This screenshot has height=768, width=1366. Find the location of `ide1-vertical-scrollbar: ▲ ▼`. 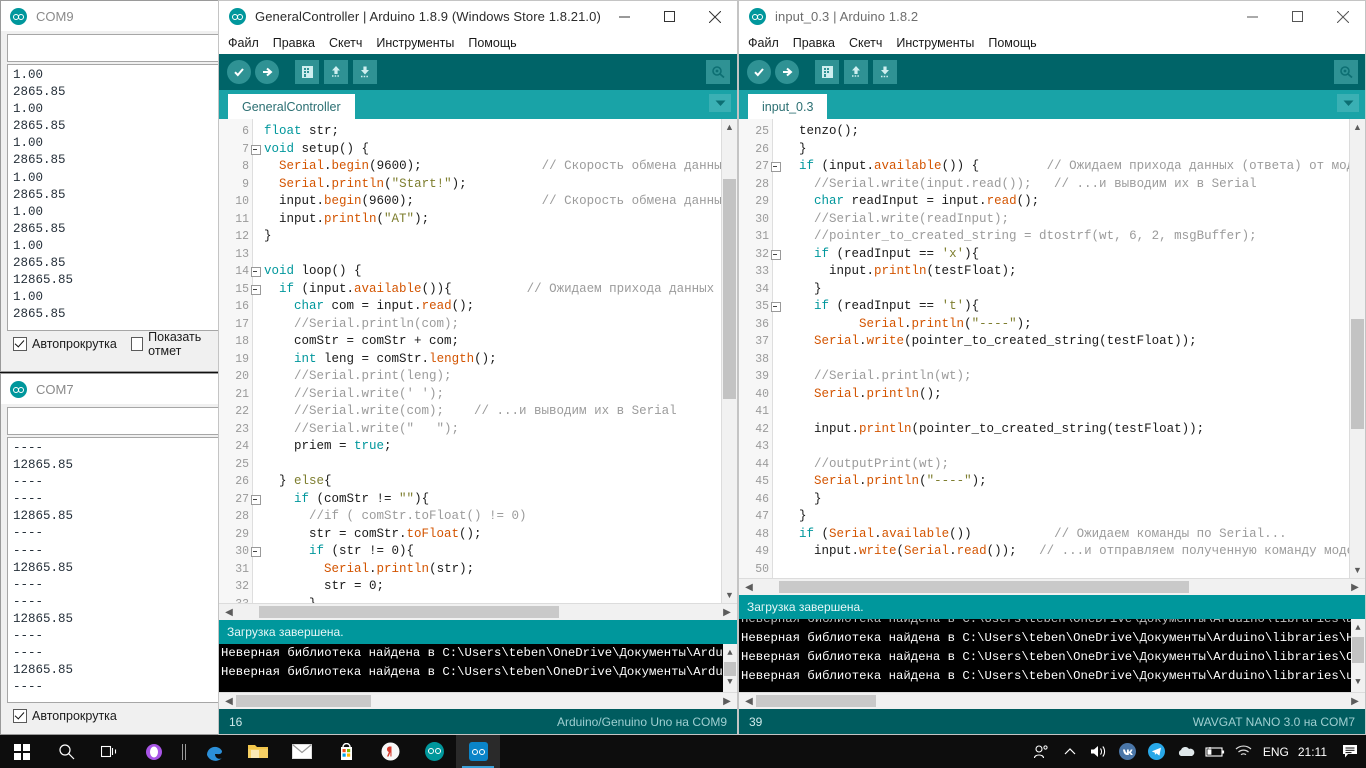

ide1-vertical-scrollbar: ▲ ▼ is located at coordinates (729, 361).